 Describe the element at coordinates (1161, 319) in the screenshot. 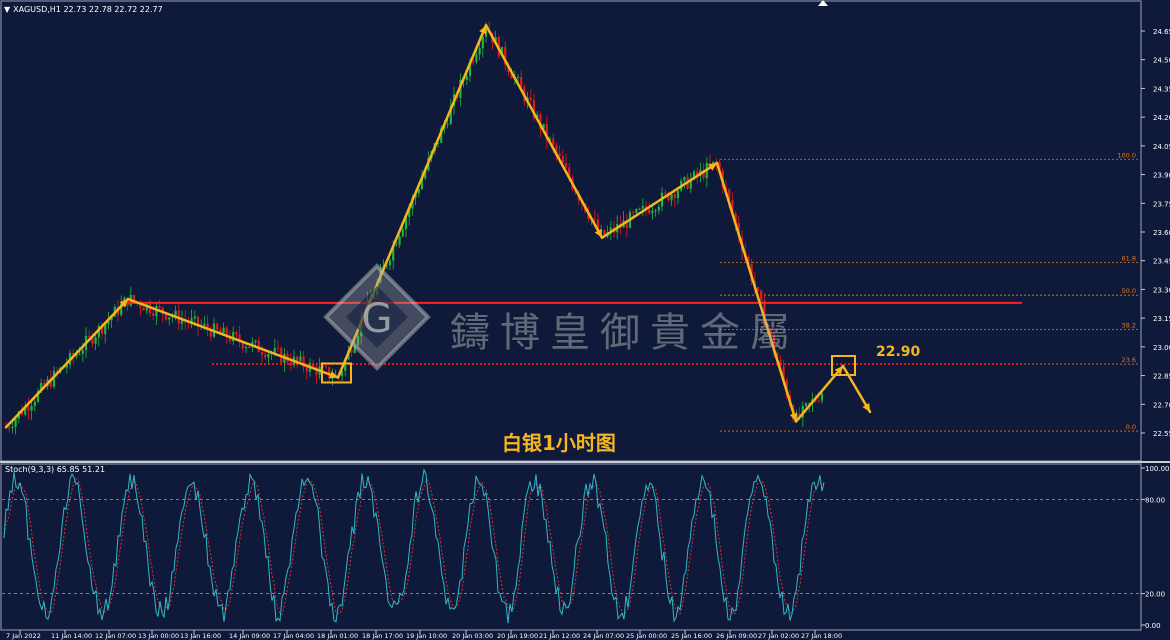

I see `price-tick-label: 23.15` at that location.